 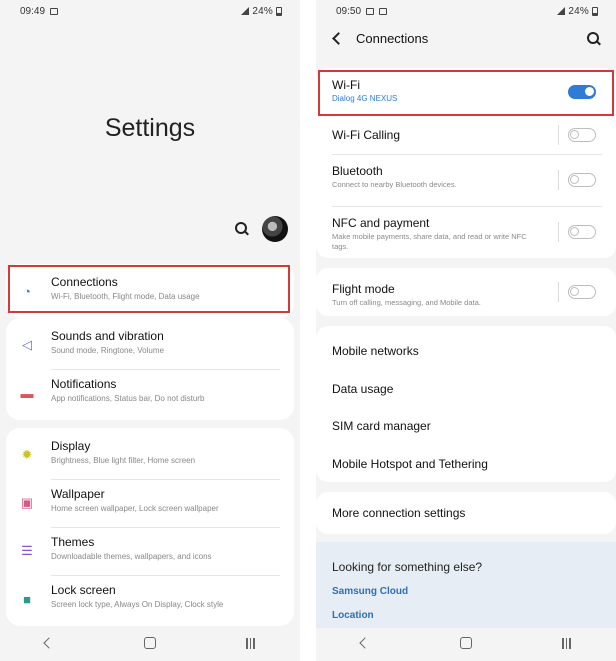 I want to click on toggle-row-title: Bluetooth, so click(x=357, y=171).